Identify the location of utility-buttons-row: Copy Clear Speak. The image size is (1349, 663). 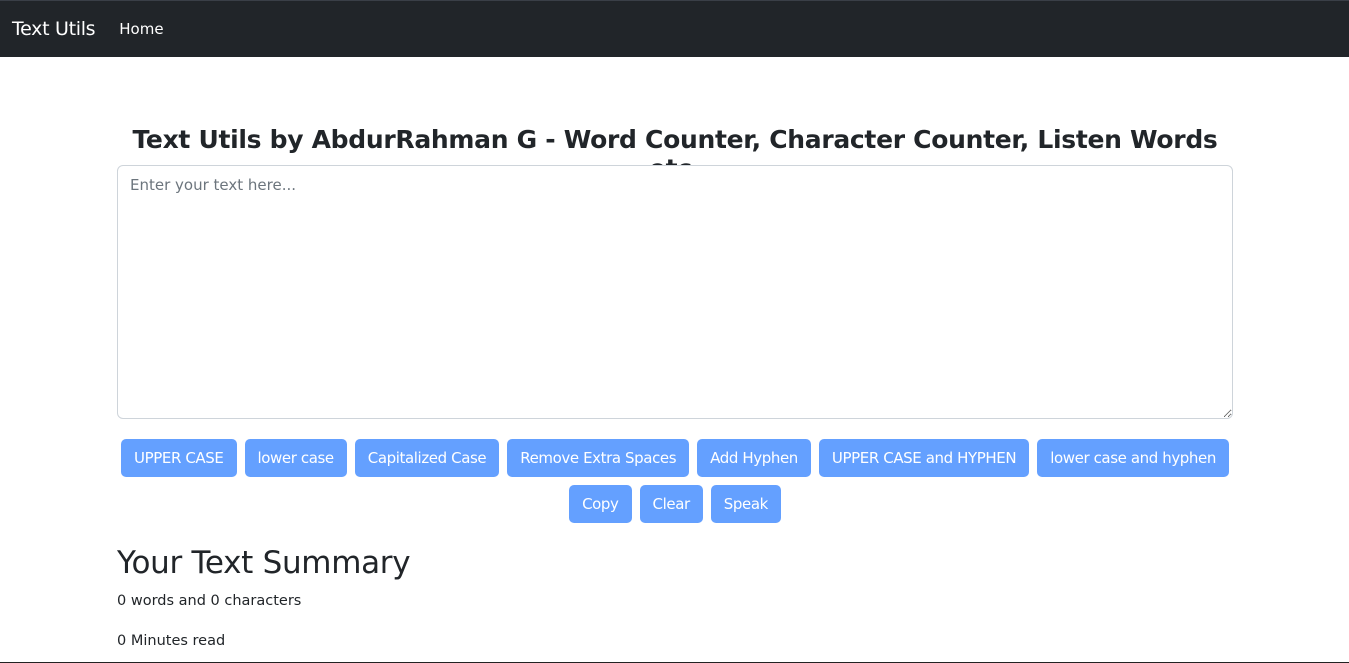
(675, 504).